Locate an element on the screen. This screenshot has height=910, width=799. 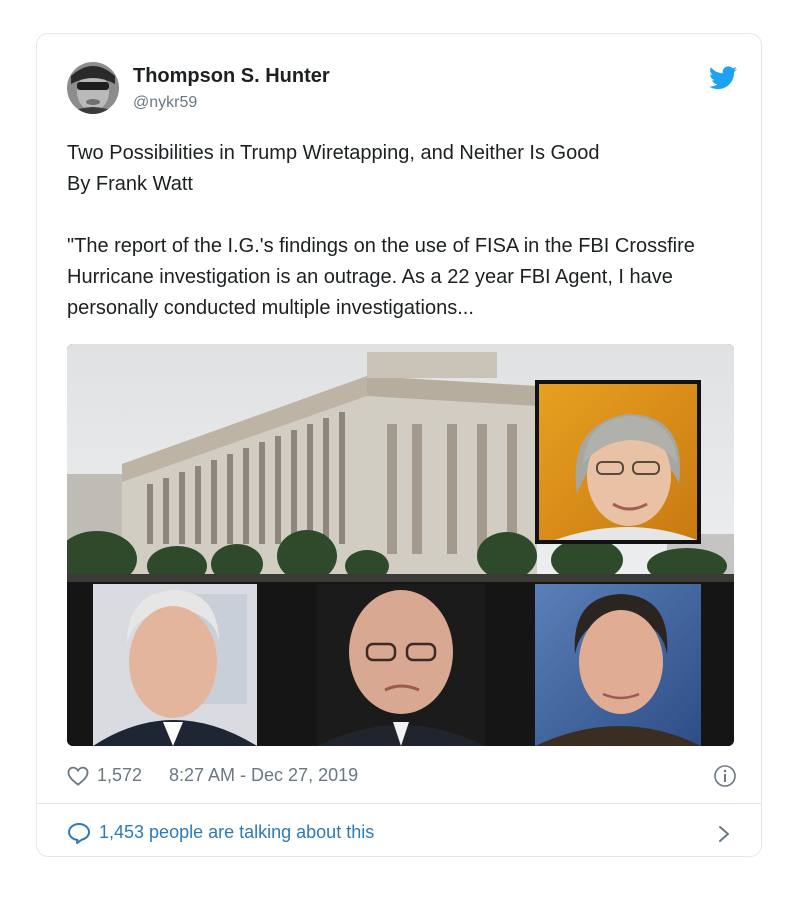
footer-divider is located at coordinates (399, 803).